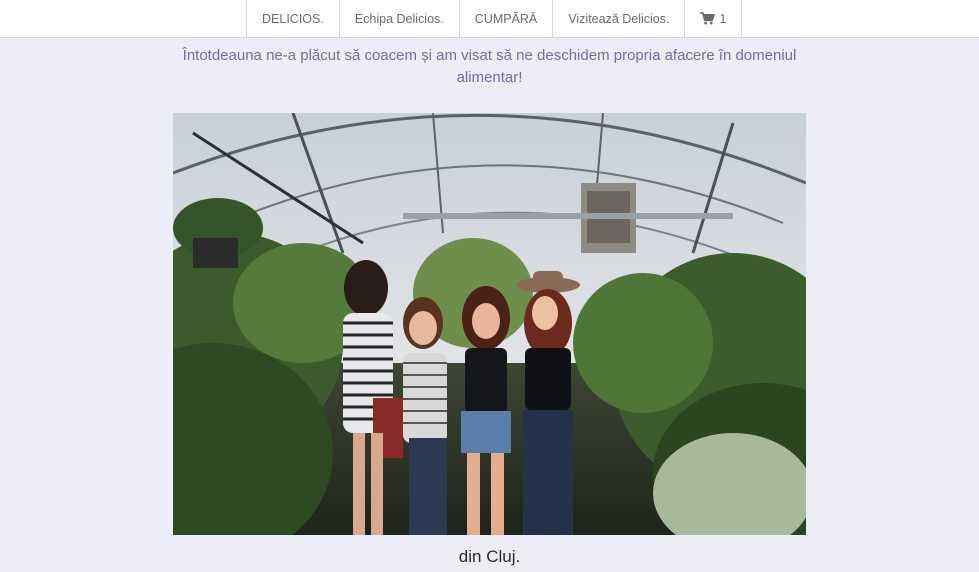 This screenshot has height=572, width=979. I want to click on nav-item-viziteaza: Vizitează Delicios., so click(619, 18).